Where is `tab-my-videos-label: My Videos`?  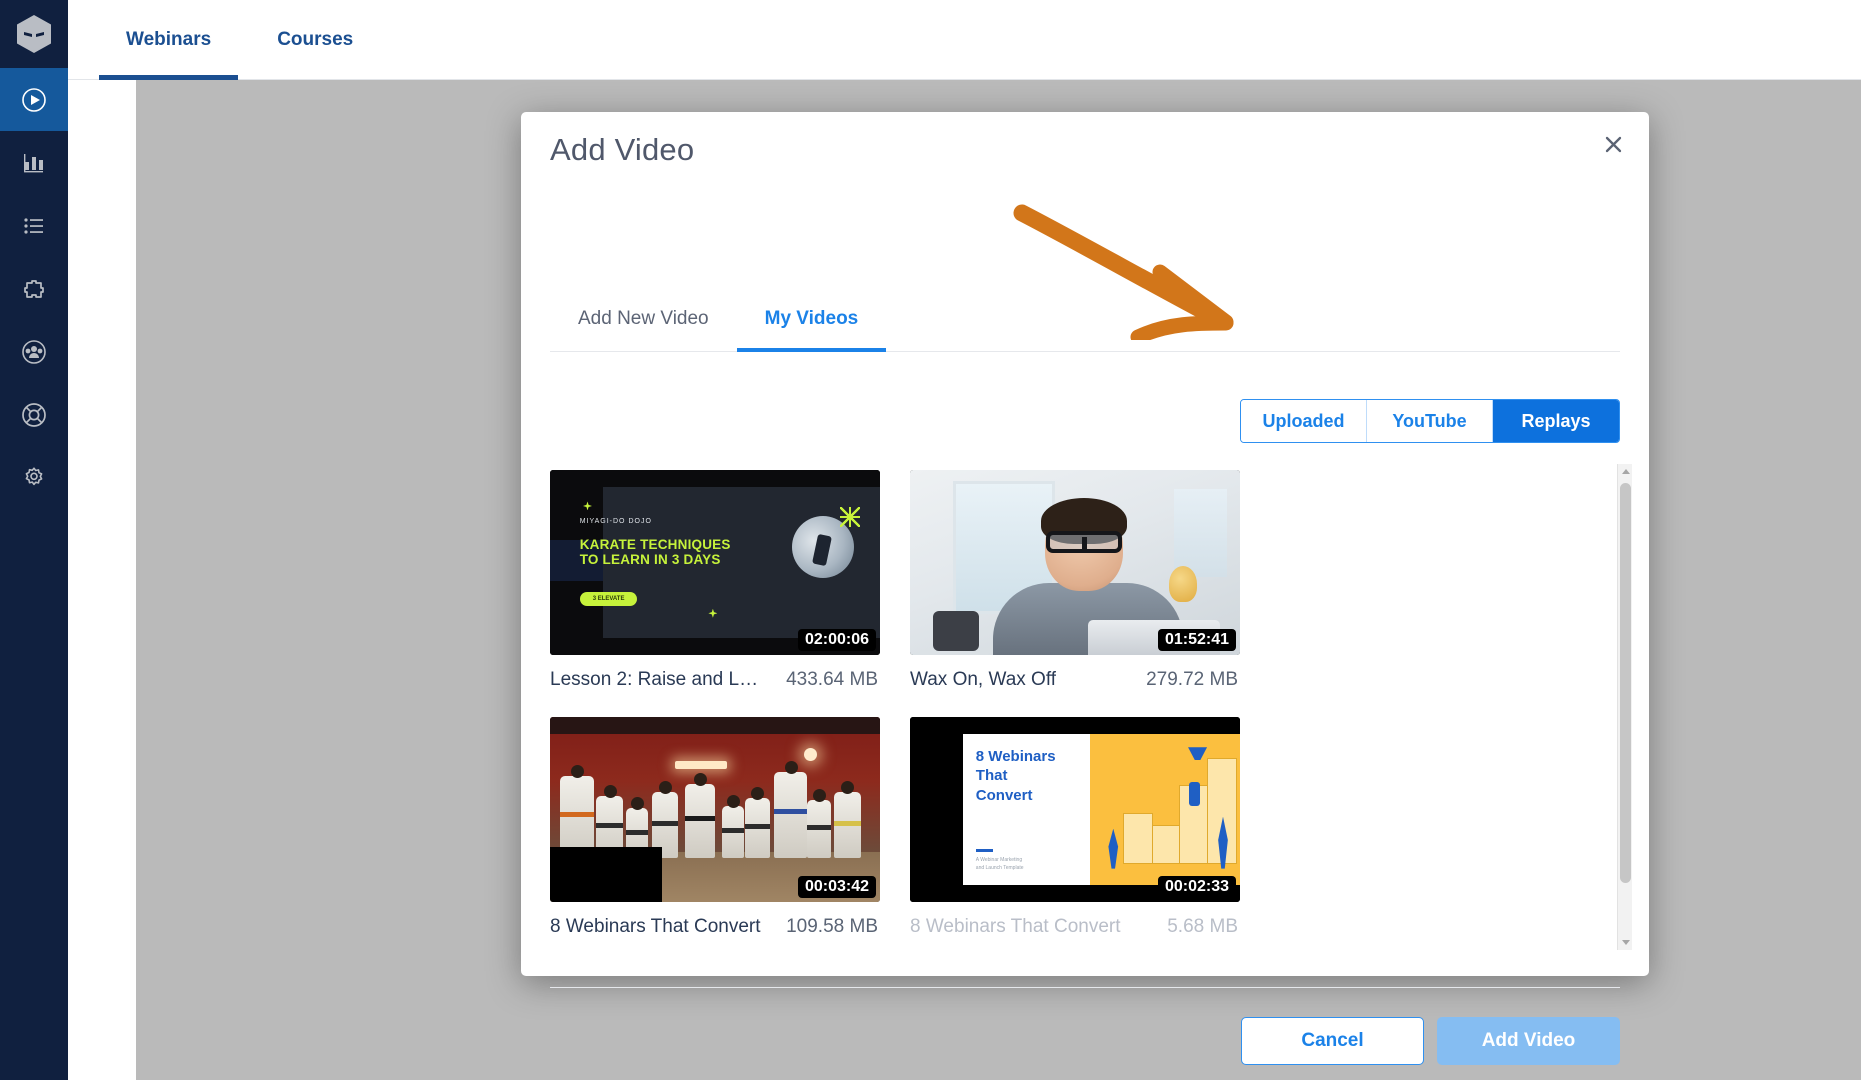 tab-my-videos-label: My Videos is located at coordinates (811, 318).